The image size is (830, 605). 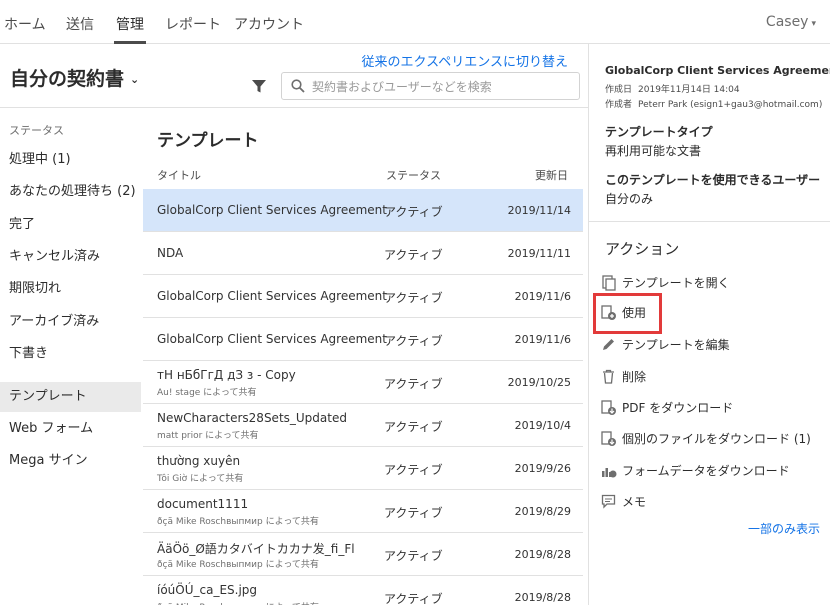 I want to click on tab-reports: レポート, so click(x=193, y=24).